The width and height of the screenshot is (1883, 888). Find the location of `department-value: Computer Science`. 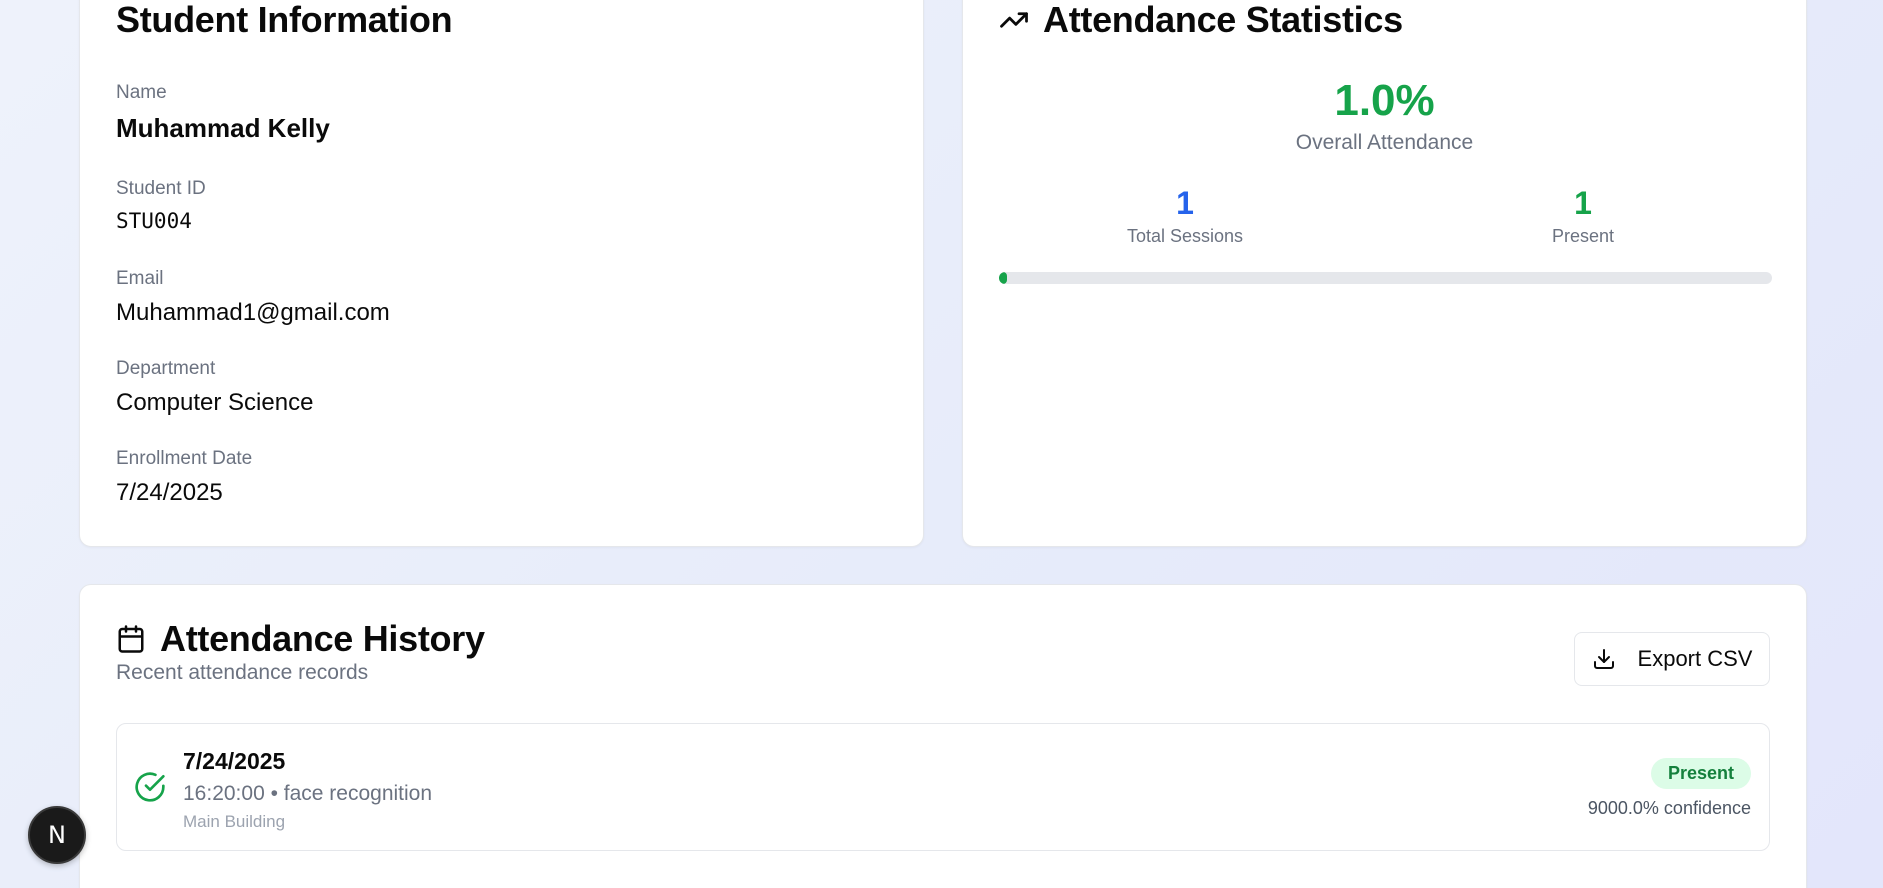

department-value: Computer Science is located at coordinates (215, 402).